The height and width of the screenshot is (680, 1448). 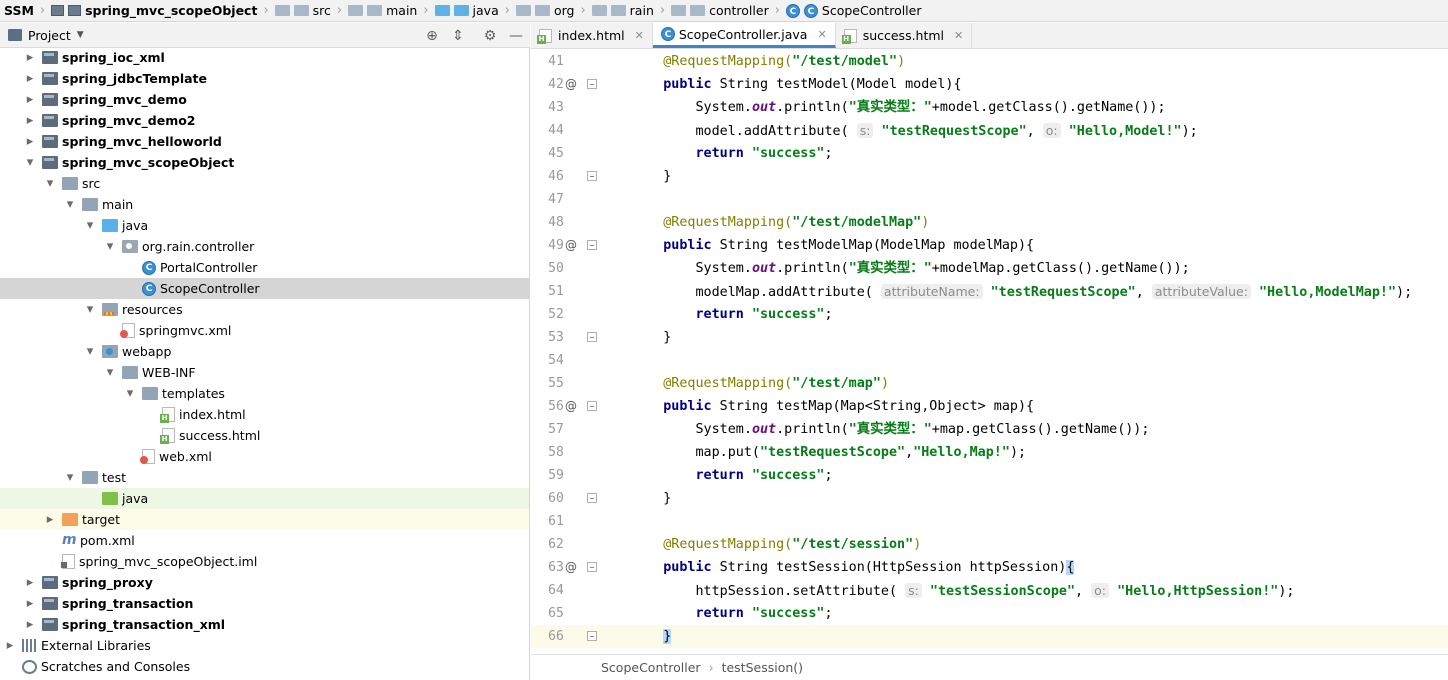 What do you see at coordinates (264, 309) in the screenshot?
I see `tree-item: ▾ resources` at bounding box center [264, 309].